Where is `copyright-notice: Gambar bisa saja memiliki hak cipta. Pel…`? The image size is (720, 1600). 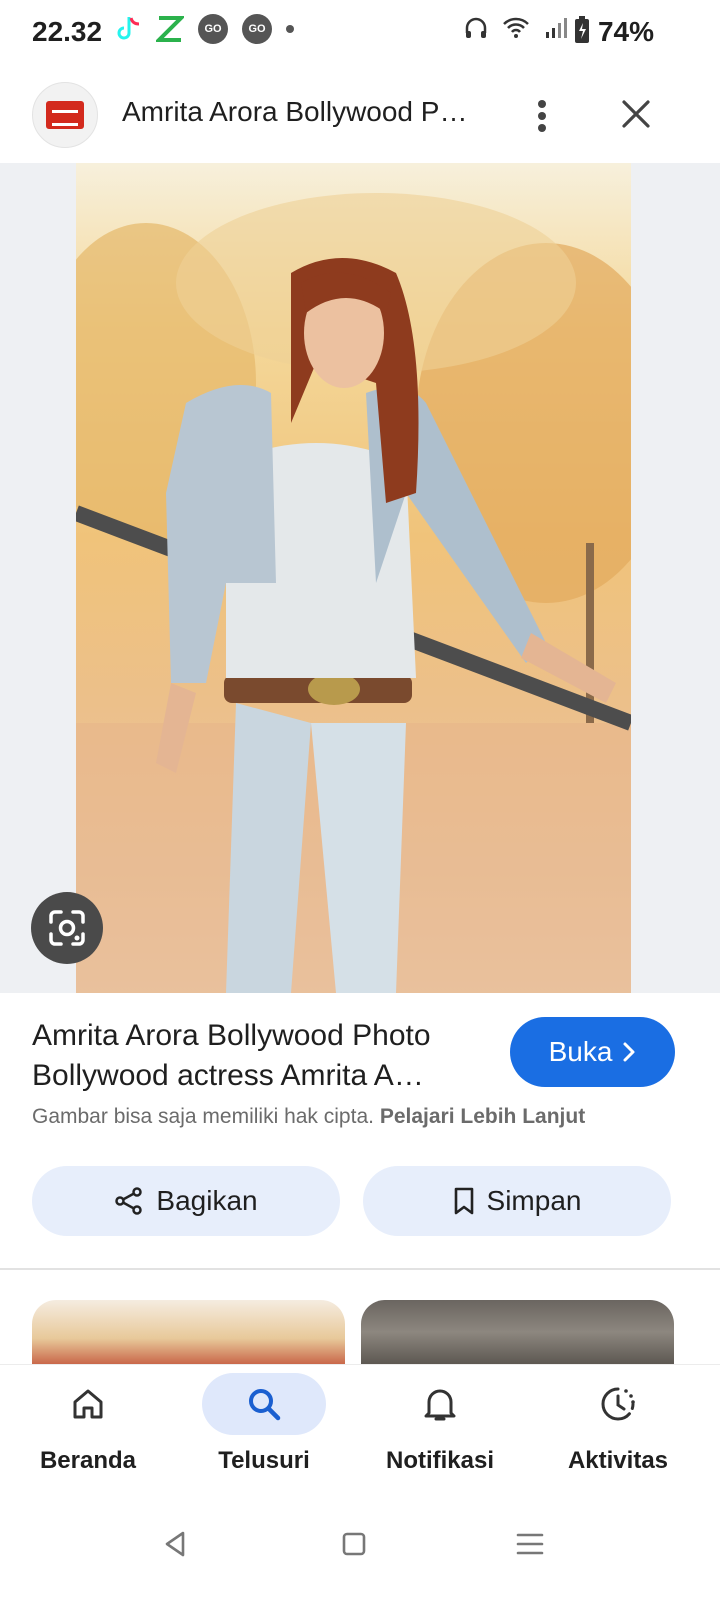
copyright-notice: Gambar bisa saja memiliki hak cipta. Pel… is located at coordinates (308, 1117).